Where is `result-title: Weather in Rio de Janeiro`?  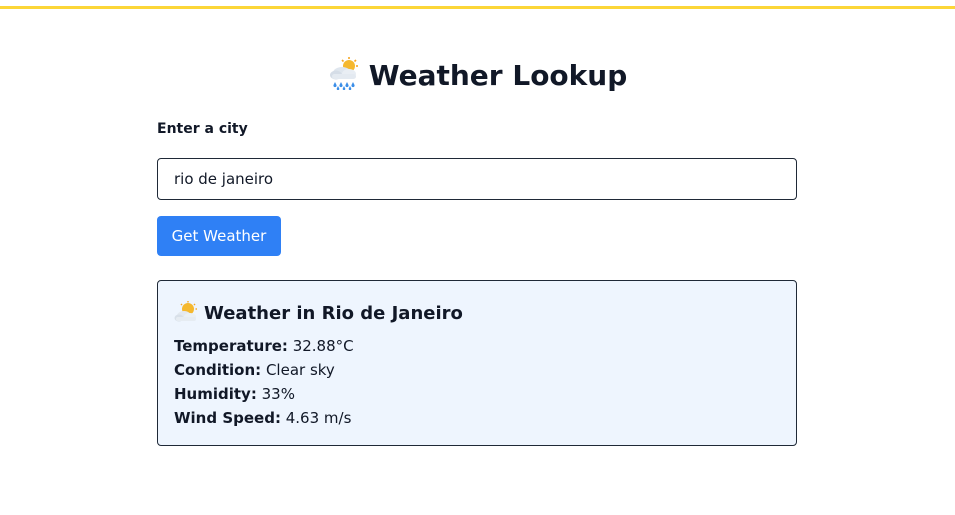
result-title: Weather in Rio de Janeiro is located at coordinates (318, 313).